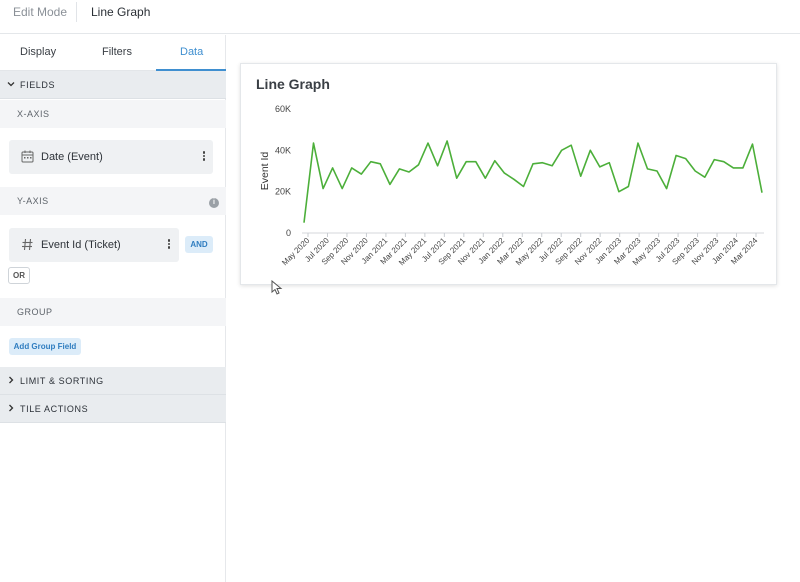 The image size is (800, 582). What do you see at coordinates (169, 245) in the screenshot?
I see `y-field-menu-icon` at bounding box center [169, 245].